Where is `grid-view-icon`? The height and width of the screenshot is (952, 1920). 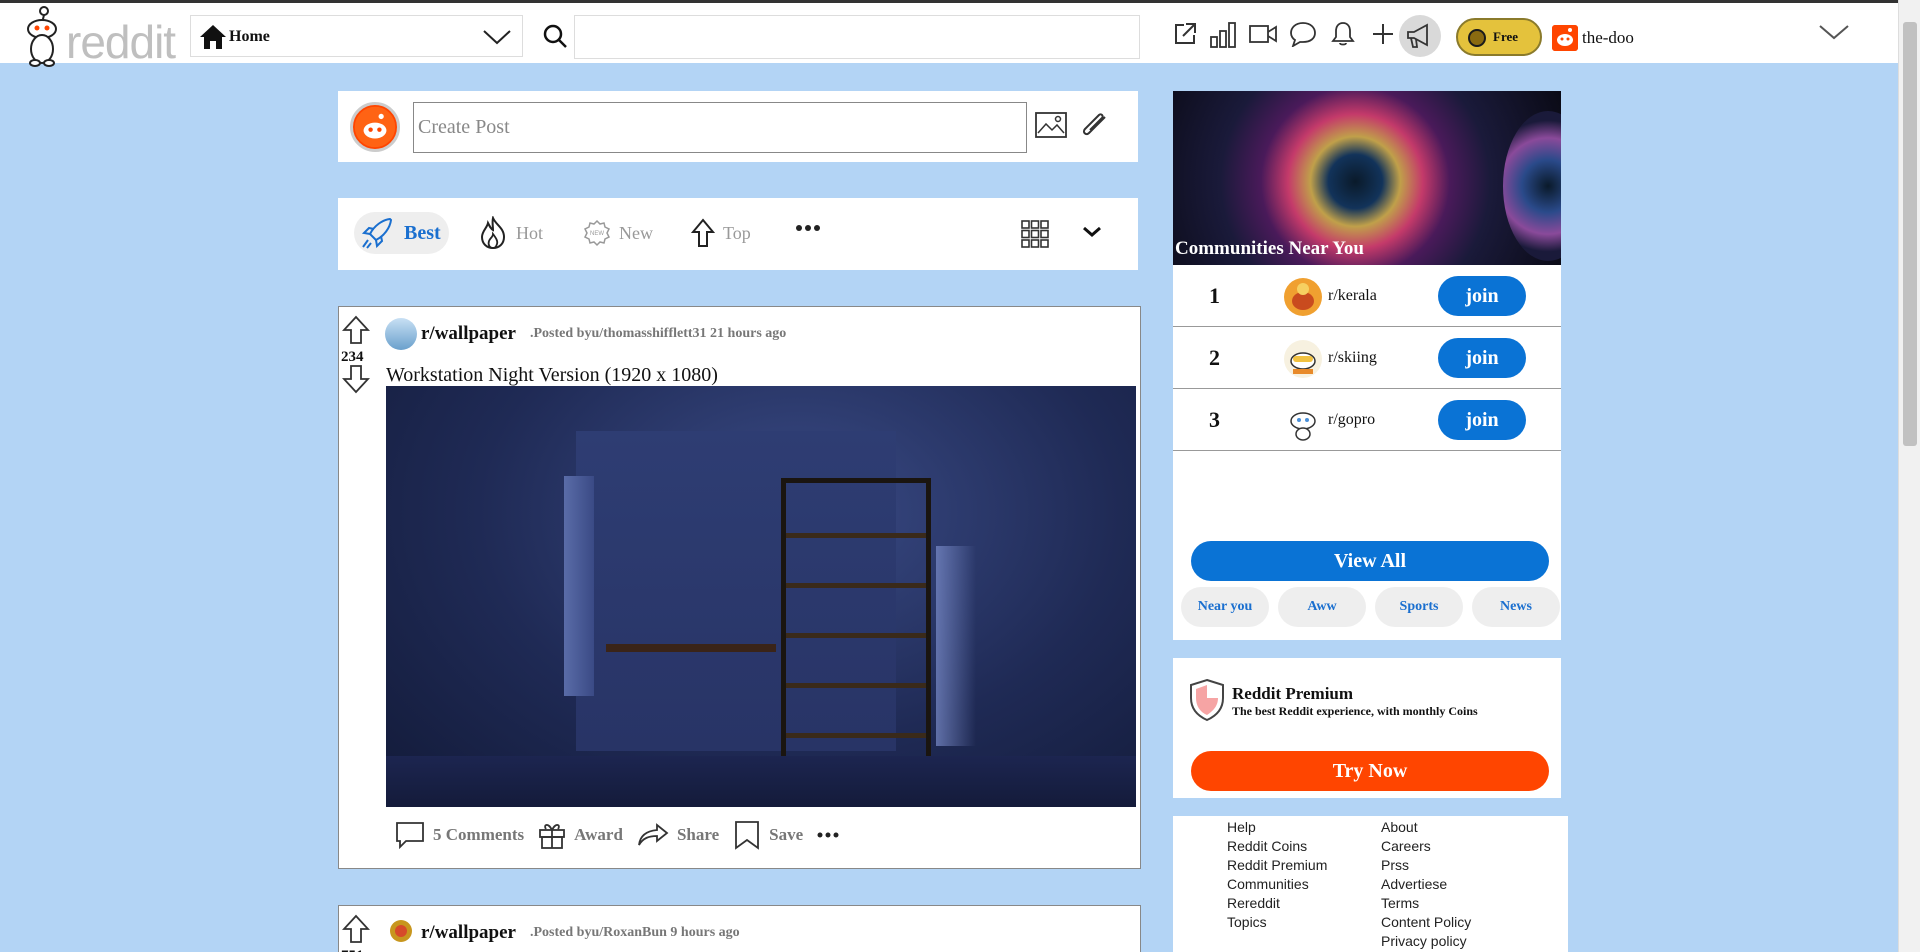 grid-view-icon is located at coordinates (1035, 234).